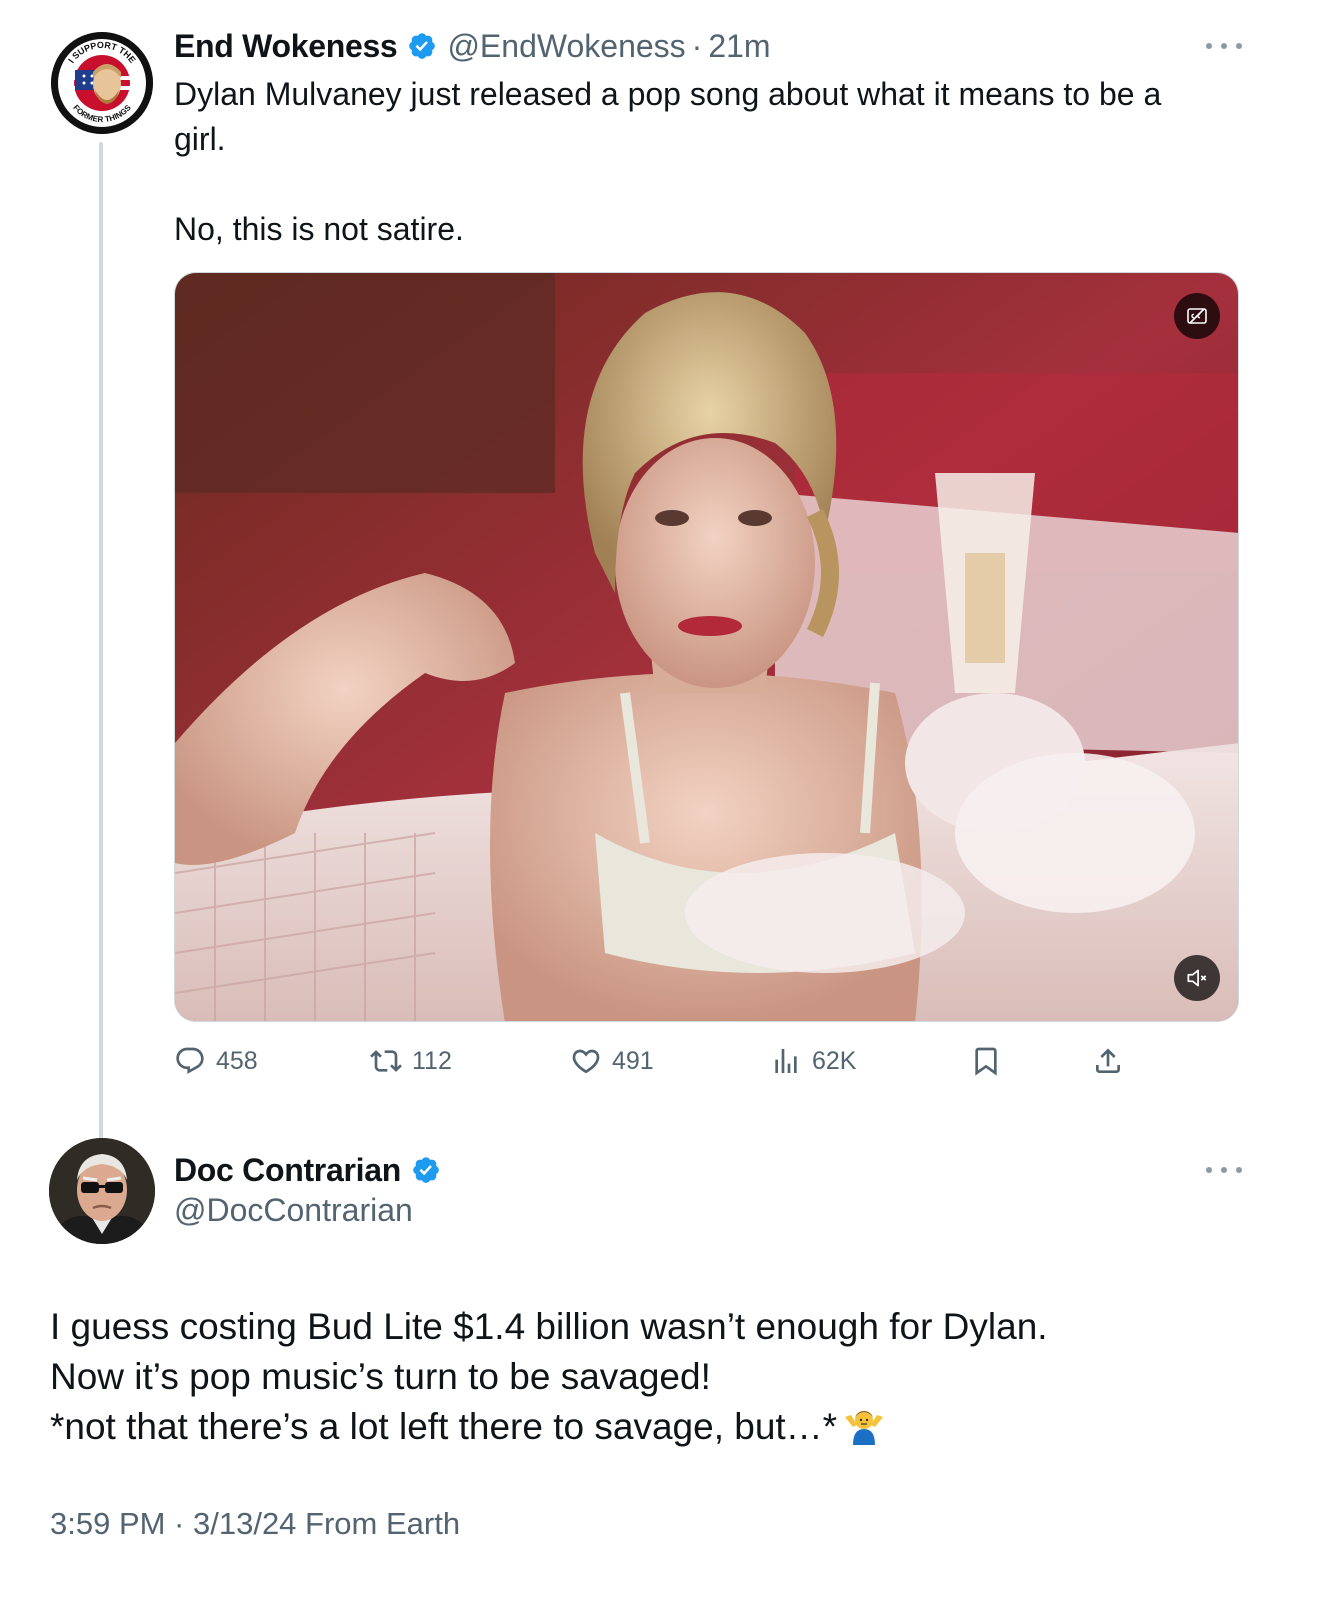 This screenshot has width=1320, height=1598. What do you see at coordinates (255, 1524) in the screenshot?
I see `reply-timestamp: 3:59 PM · 3/13/24 From Earth` at bounding box center [255, 1524].